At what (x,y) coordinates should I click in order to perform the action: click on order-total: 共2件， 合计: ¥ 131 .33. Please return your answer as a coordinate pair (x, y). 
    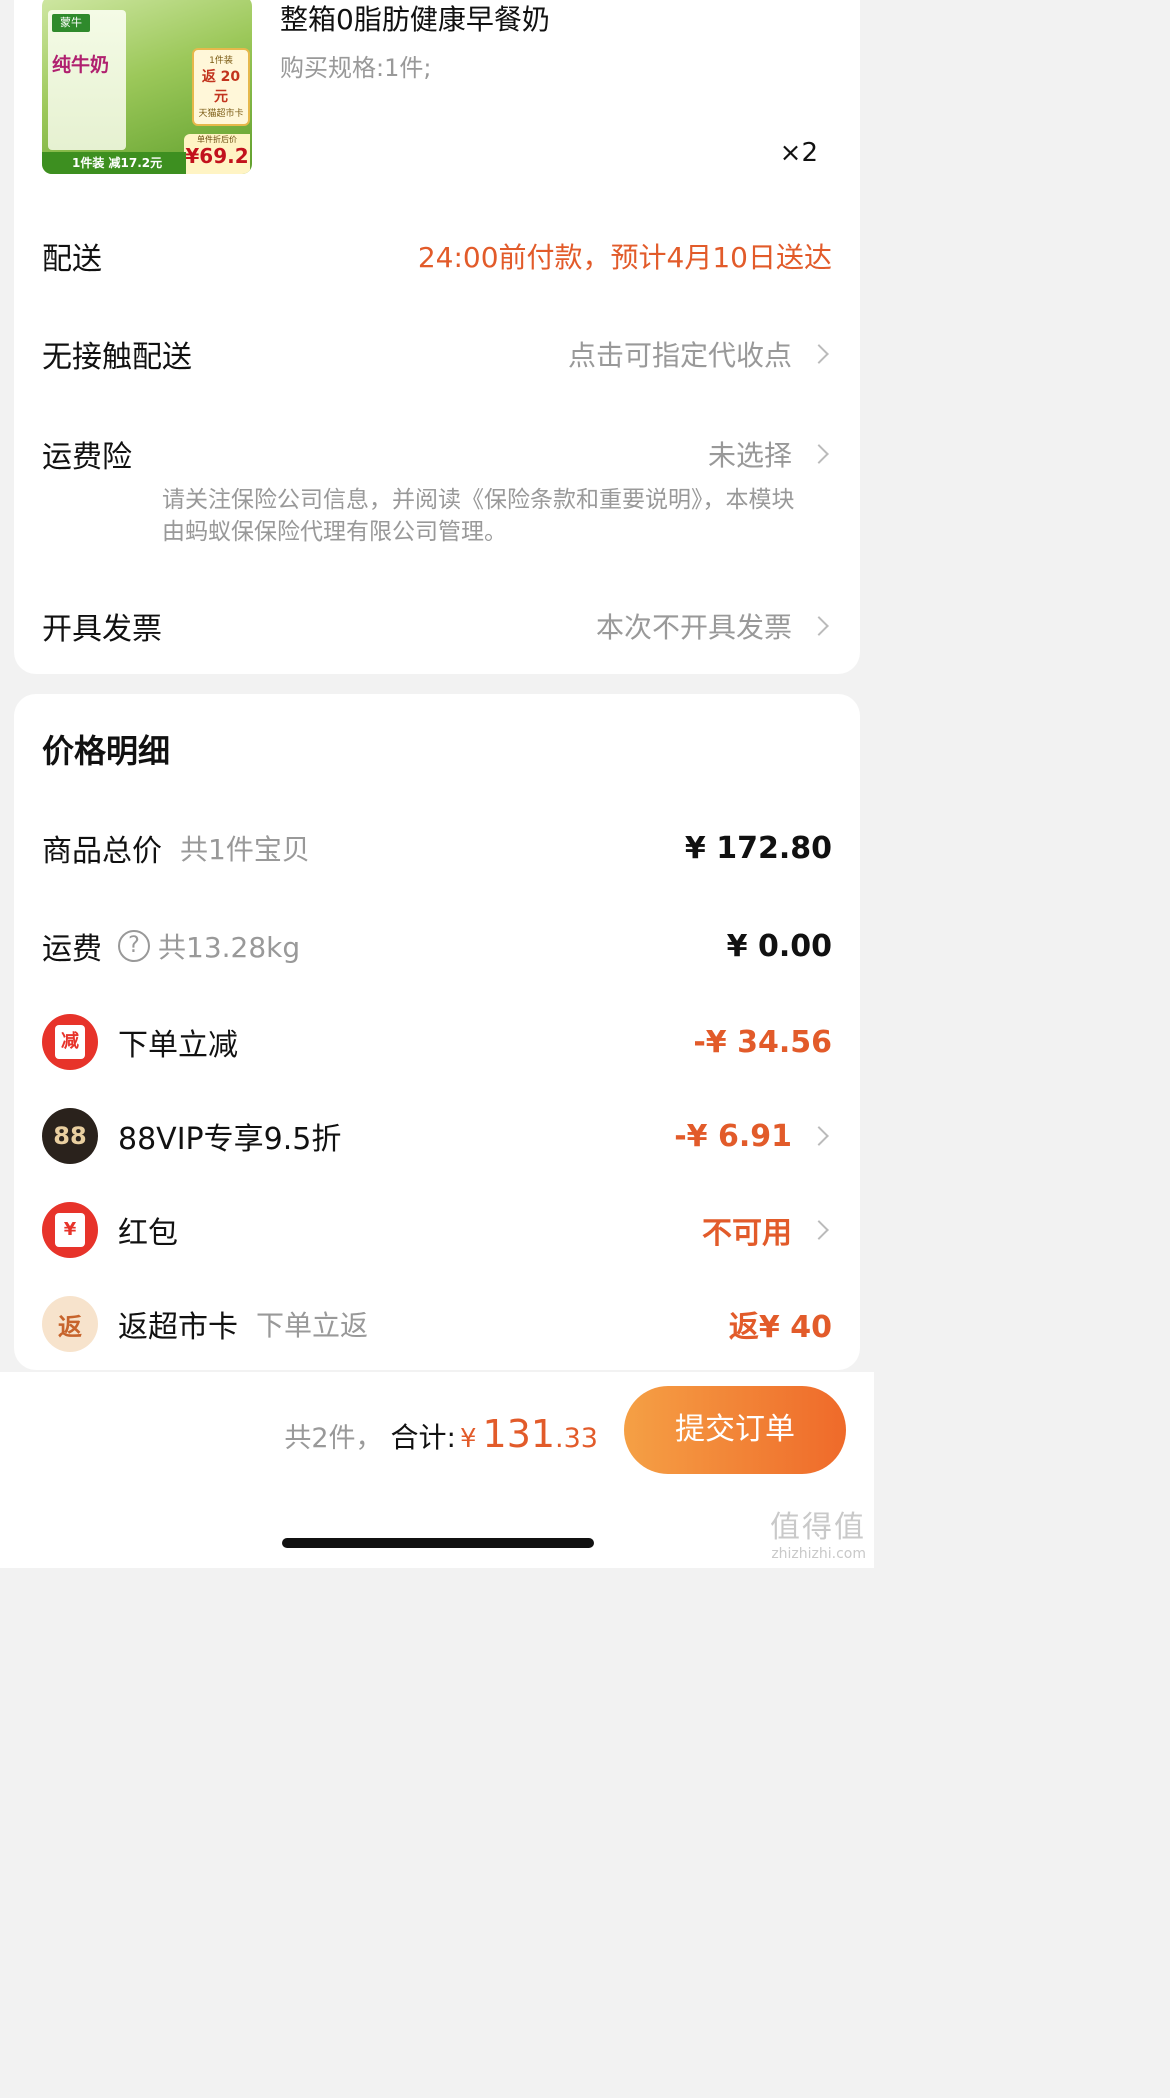
    Looking at the image, I should click on (441, 1434).